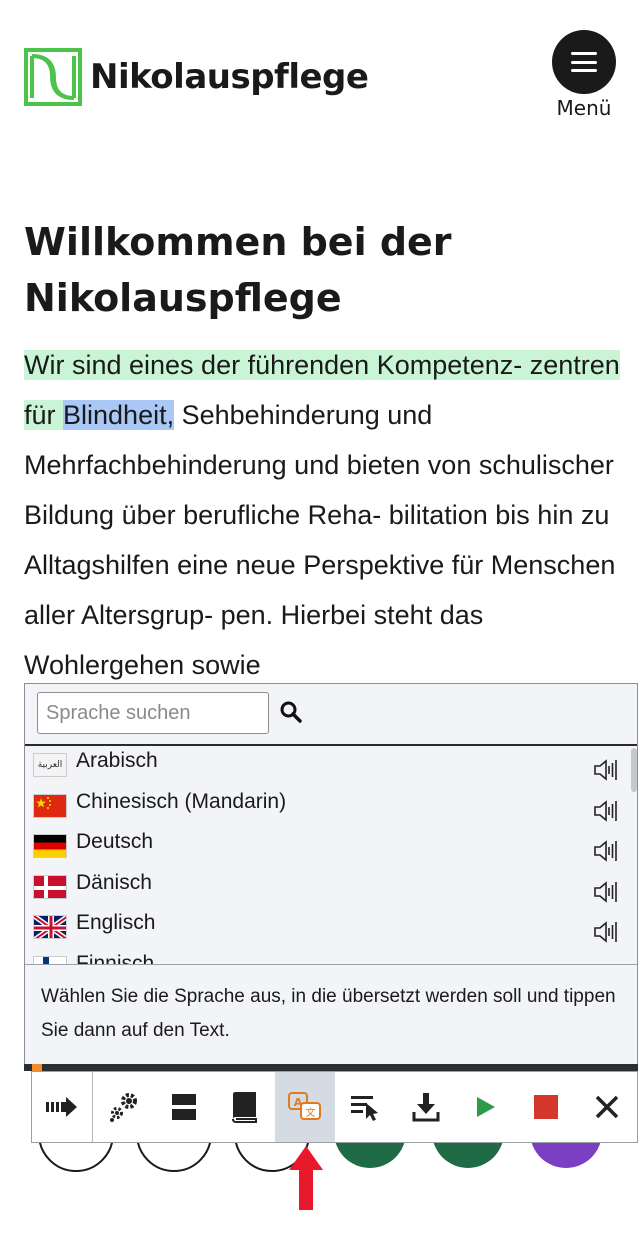 Image resolution: width=640 pixels, height=1244 pixels. I want to click on language-label: Chinesisch (Mandarin), so click(181, 801).